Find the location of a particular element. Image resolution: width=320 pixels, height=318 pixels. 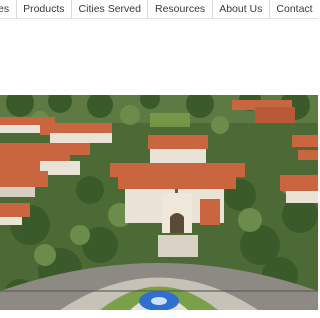

nav-item-resources: Resources is located at coordinates (180, 9).